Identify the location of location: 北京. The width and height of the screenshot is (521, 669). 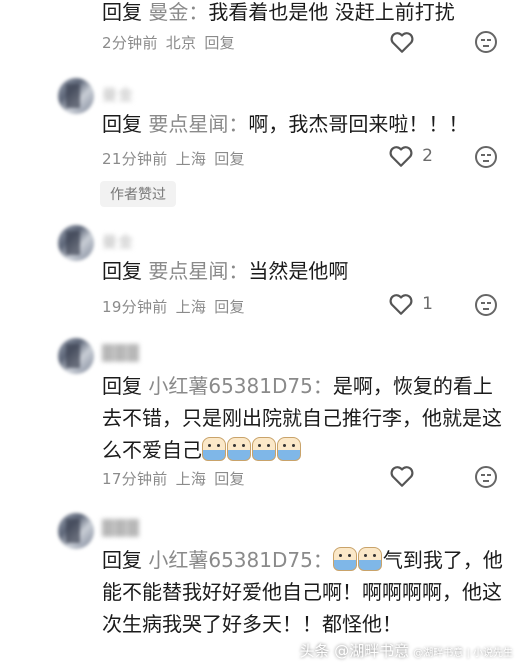
(181, 43).